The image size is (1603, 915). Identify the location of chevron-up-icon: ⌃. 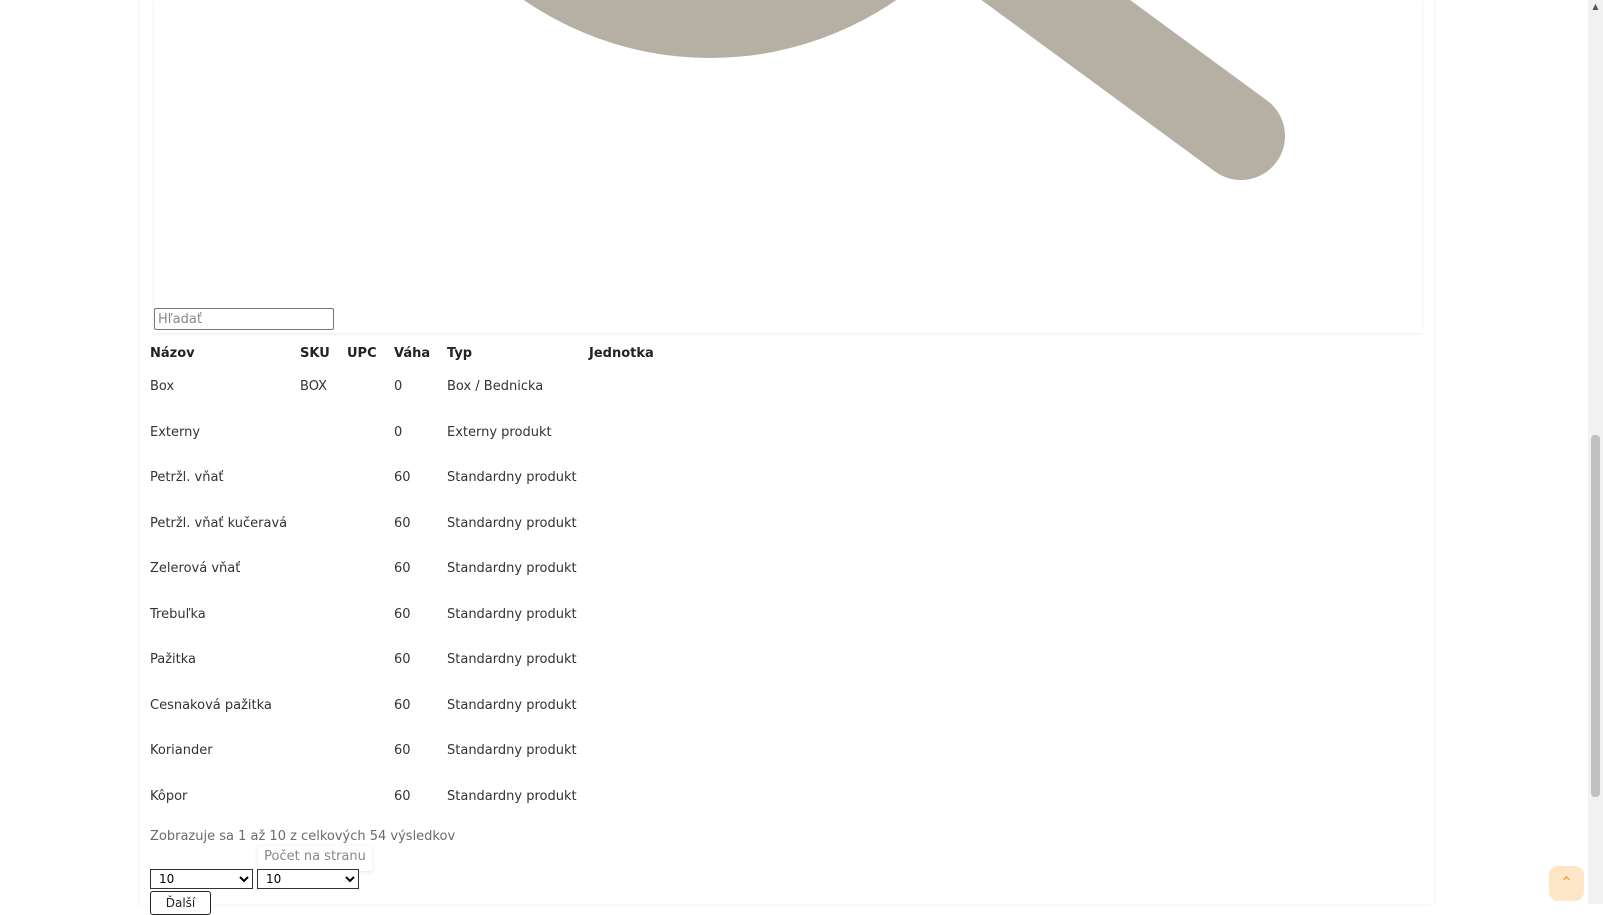
(1566, 882).